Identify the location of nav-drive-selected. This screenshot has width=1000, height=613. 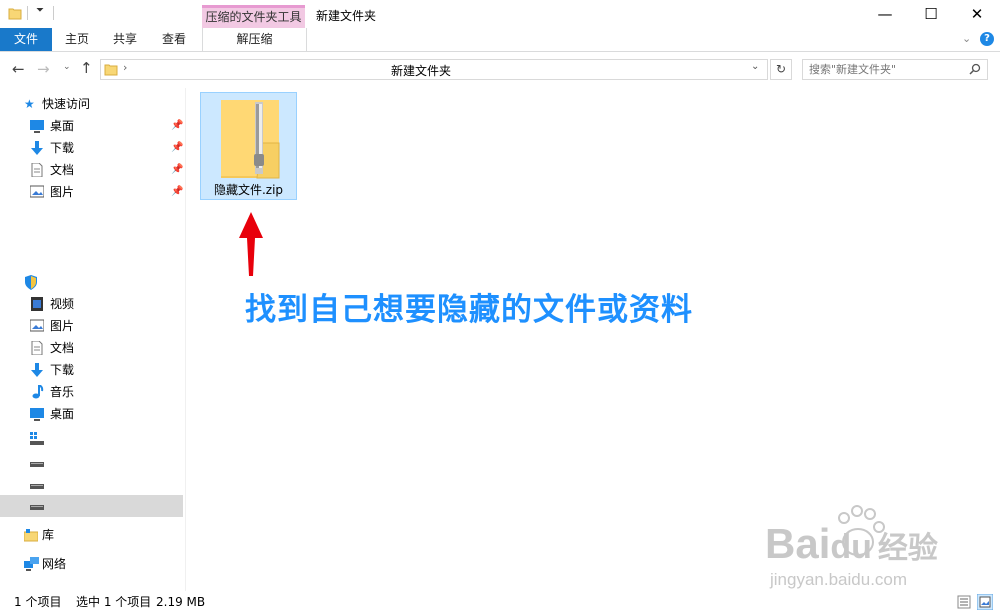
(91, 506).